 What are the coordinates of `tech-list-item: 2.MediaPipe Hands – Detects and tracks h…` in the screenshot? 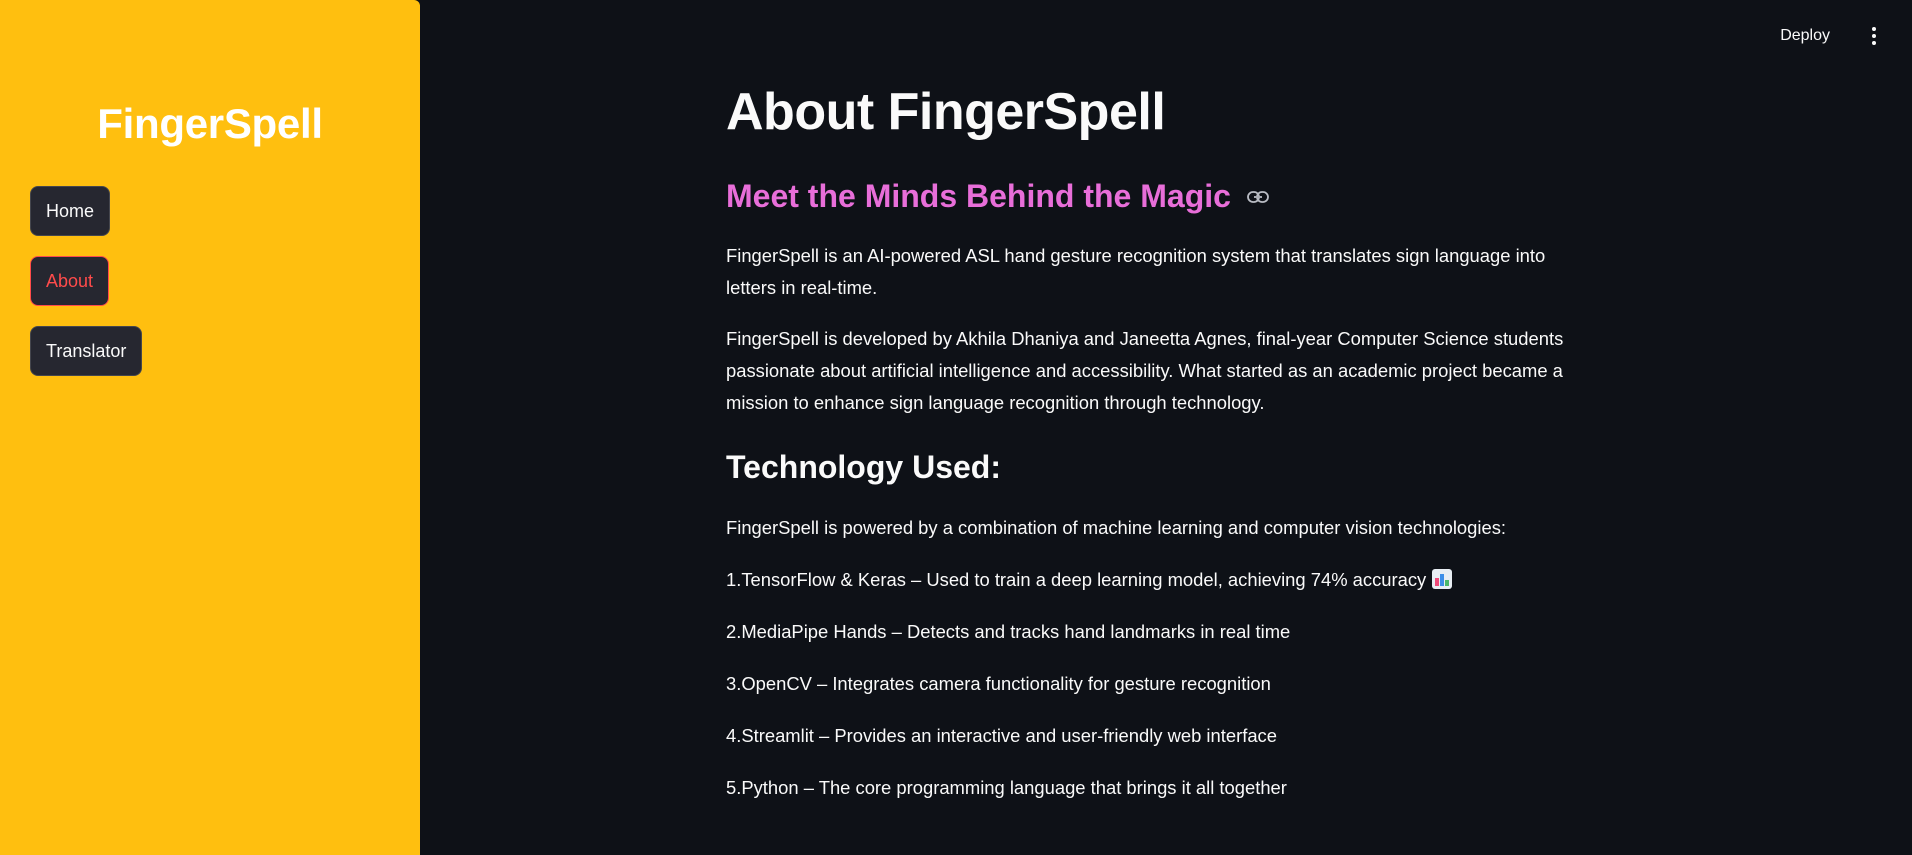 It's located at (1008, 631).